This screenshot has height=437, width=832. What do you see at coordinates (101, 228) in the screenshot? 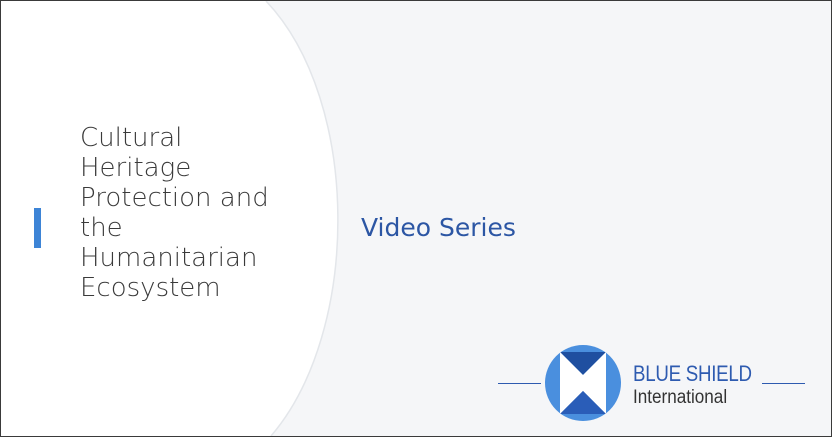
I see `title-line: the` at bounding box center [101, 228].